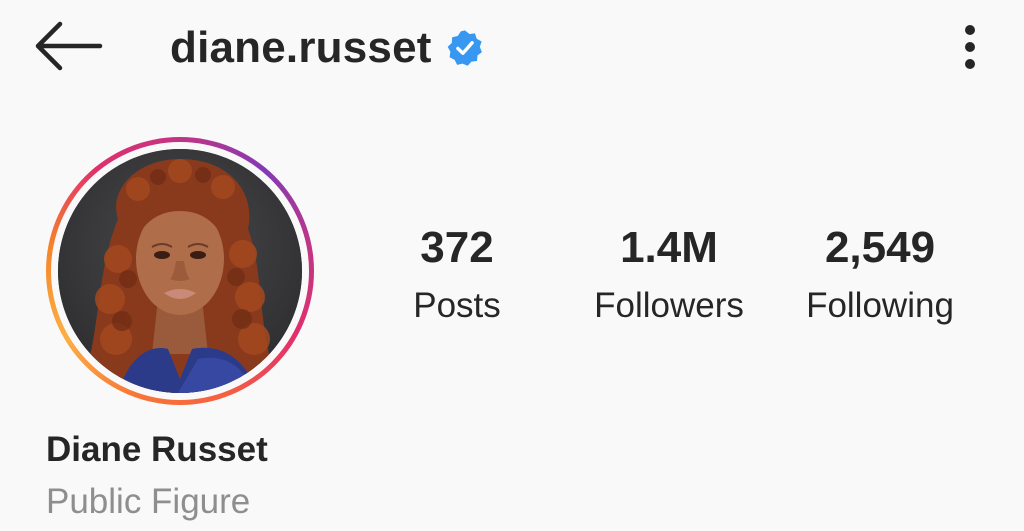 The image size is (1024, 531). What do you see at coordinates (669, 305) in the screenshot?
I see `followers-label: Followers` at bounding box center [669, 305].